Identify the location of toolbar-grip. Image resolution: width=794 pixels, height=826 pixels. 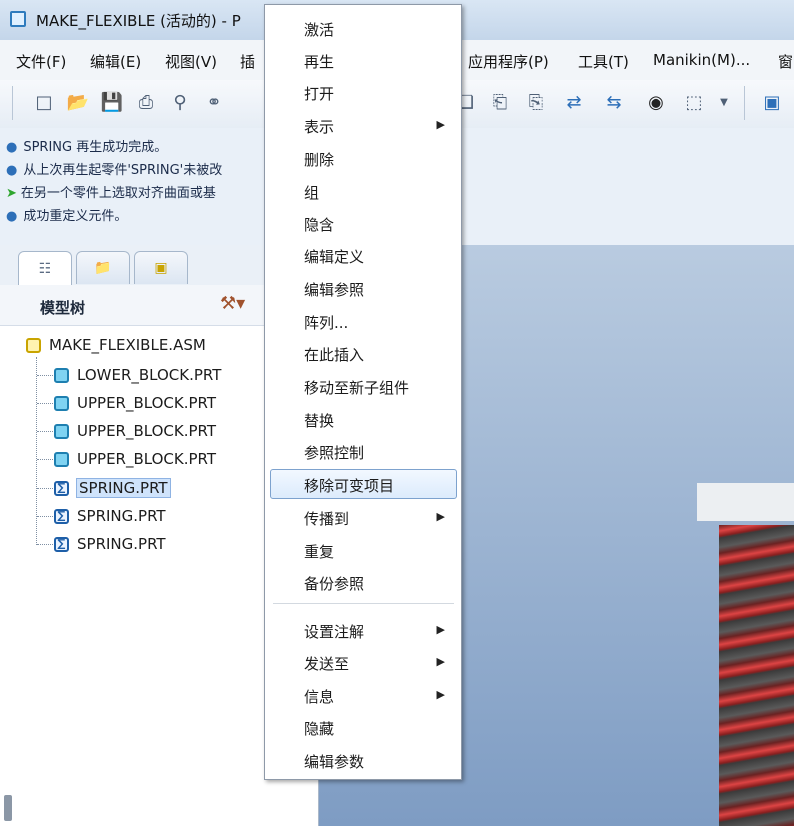
(12, 103).